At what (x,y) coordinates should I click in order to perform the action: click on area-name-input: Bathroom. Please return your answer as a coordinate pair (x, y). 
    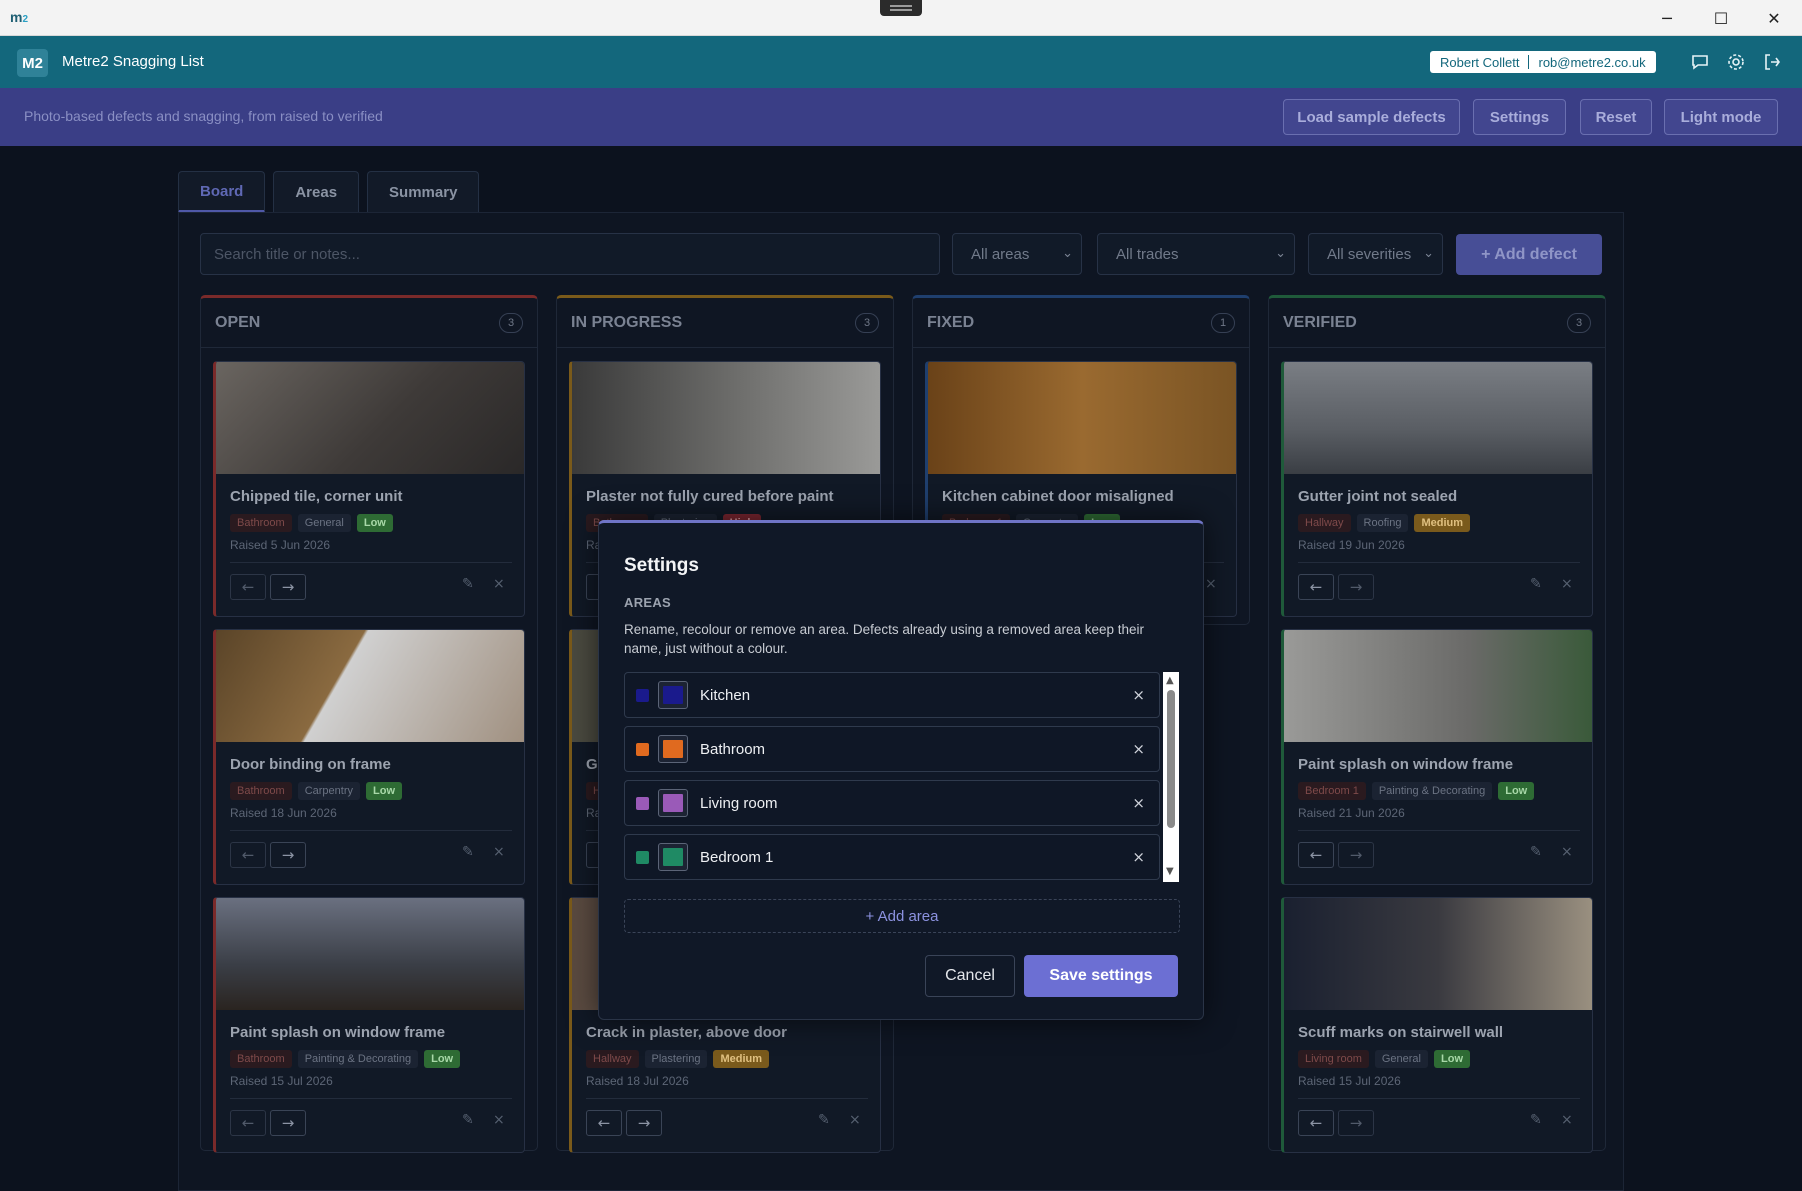
    Looking at the image, I should click on (732, 749).